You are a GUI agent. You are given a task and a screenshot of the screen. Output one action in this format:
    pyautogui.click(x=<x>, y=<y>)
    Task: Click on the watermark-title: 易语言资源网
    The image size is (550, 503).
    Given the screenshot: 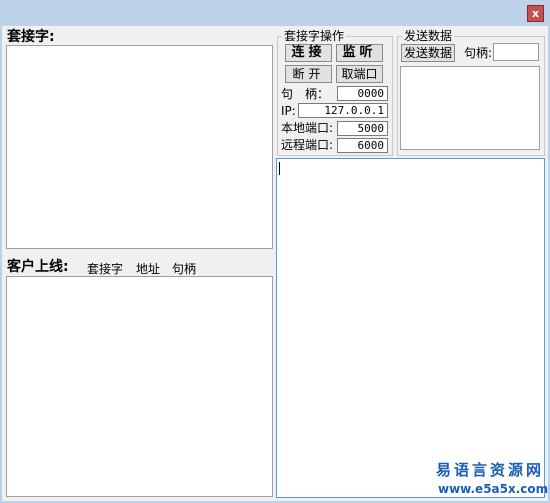 What is the action you would take?
    pyautogui.click(x=490, y=470)
    